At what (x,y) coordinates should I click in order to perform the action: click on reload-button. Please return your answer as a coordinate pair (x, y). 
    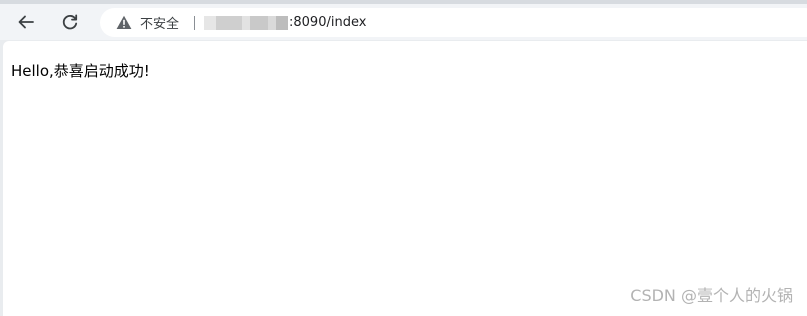
    Looking at the image, I should click on (70, 22).